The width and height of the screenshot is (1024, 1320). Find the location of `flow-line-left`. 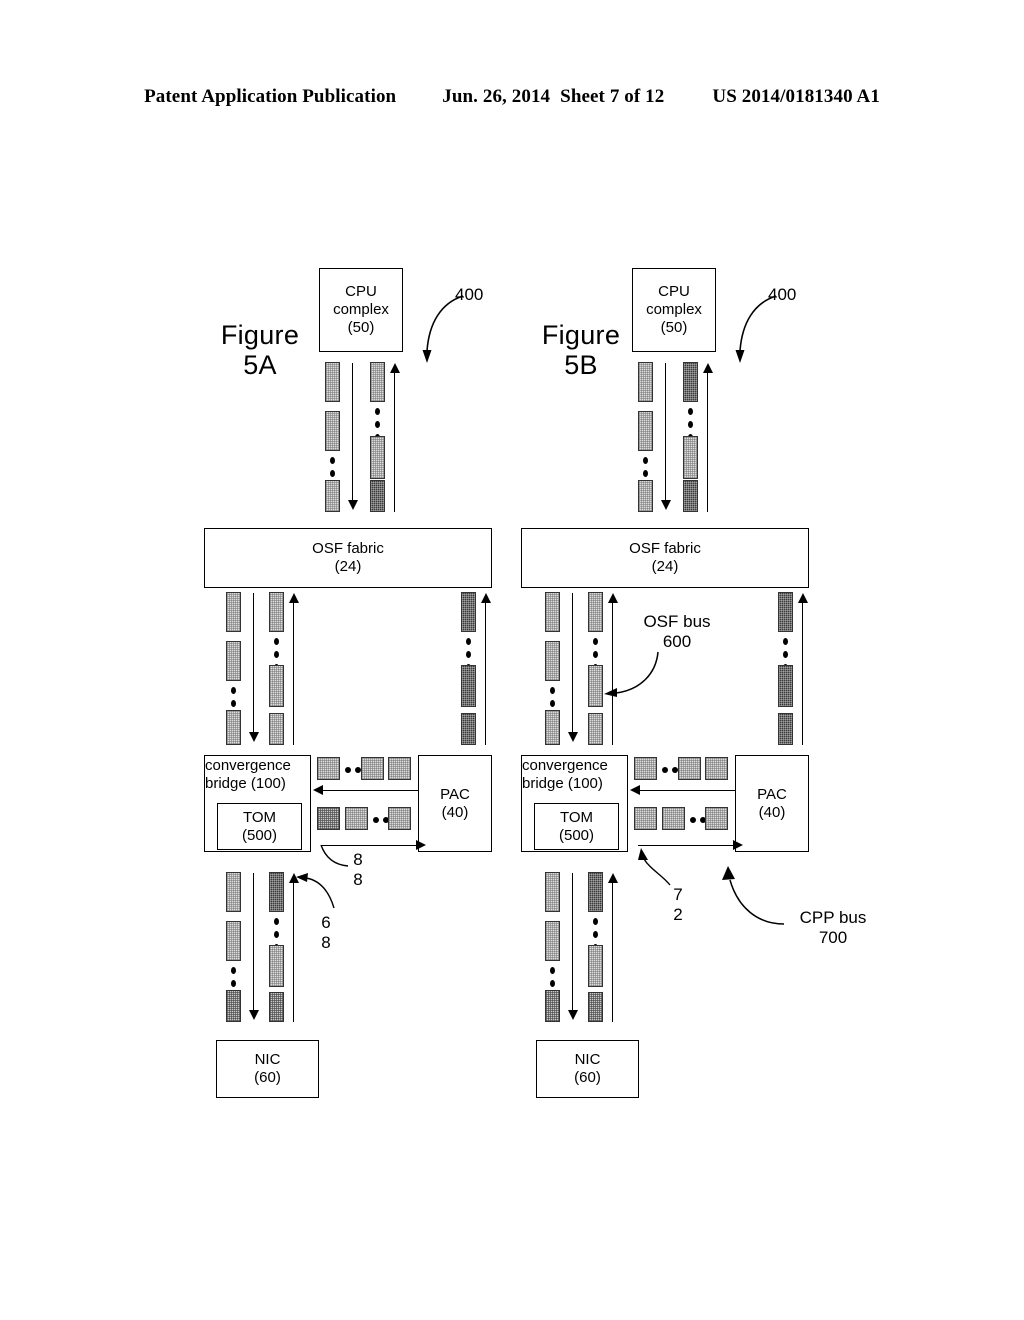

flow-line-left is located at coordinates (686, 790).